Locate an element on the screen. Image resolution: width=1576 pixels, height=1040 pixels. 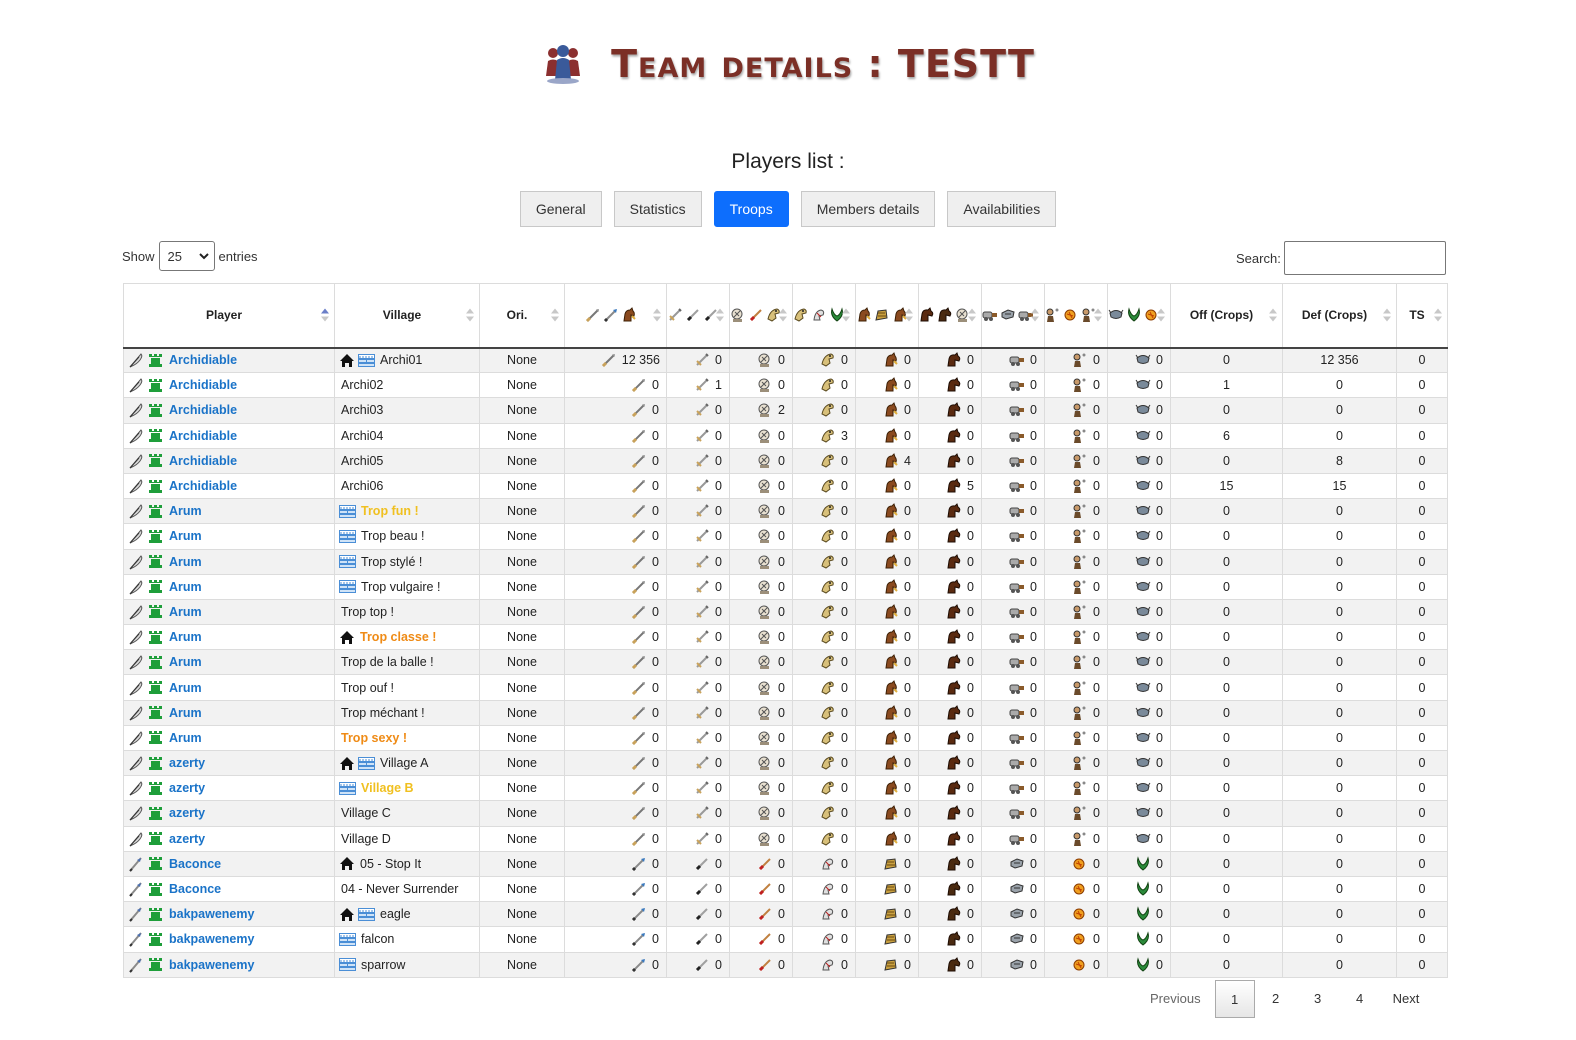
column-header-2: Ori. is located at coordinates (522, 316).